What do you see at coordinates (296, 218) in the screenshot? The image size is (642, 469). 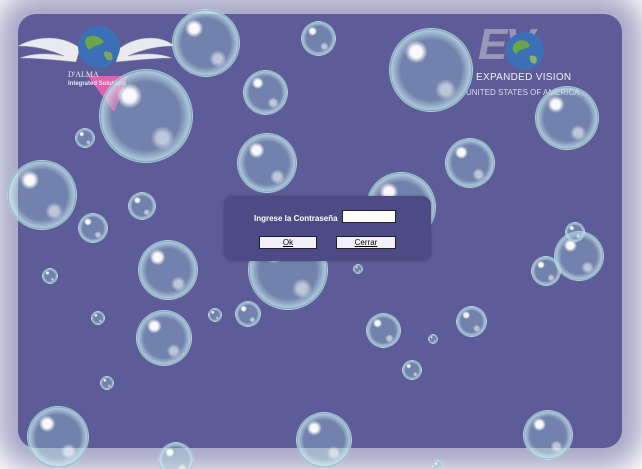 I see `password-label: Ingrese la Contraseña` at bounding box center [296, 218].